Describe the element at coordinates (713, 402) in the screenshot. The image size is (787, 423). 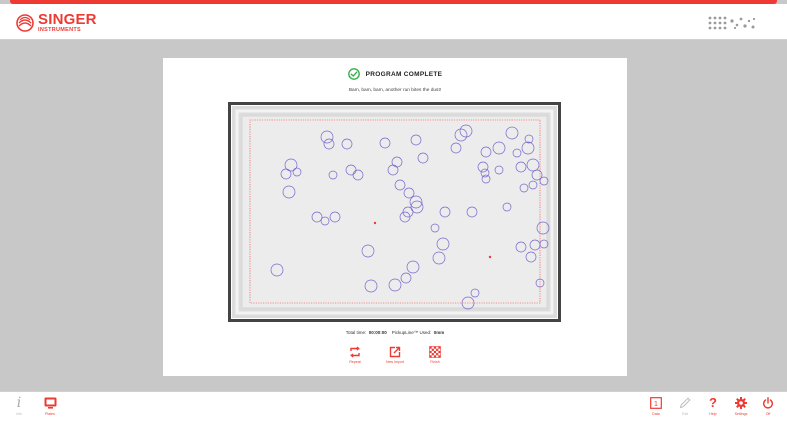
I see `help-icon: ?` at that location.